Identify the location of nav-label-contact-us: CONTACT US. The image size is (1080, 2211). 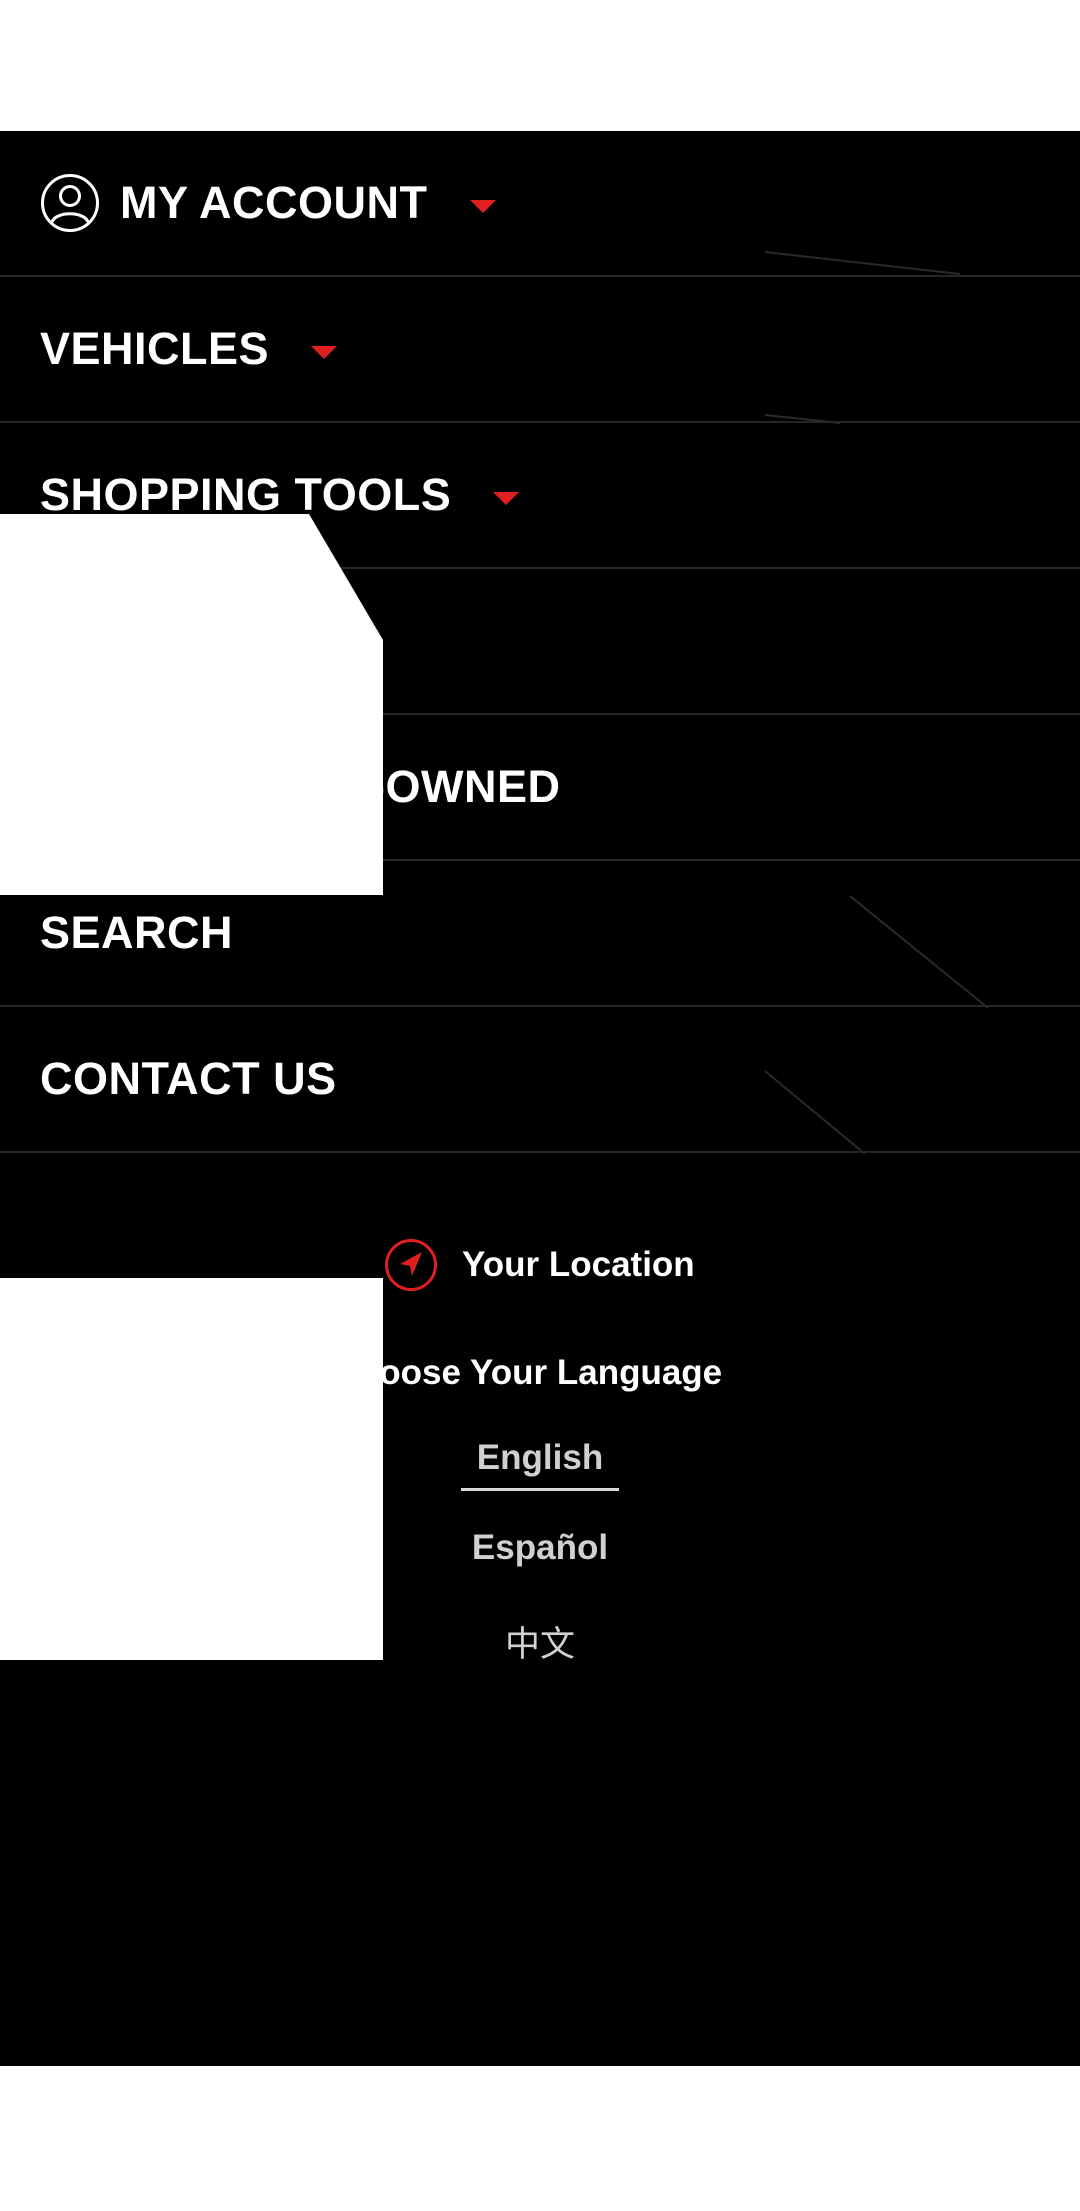
(188, 1078).